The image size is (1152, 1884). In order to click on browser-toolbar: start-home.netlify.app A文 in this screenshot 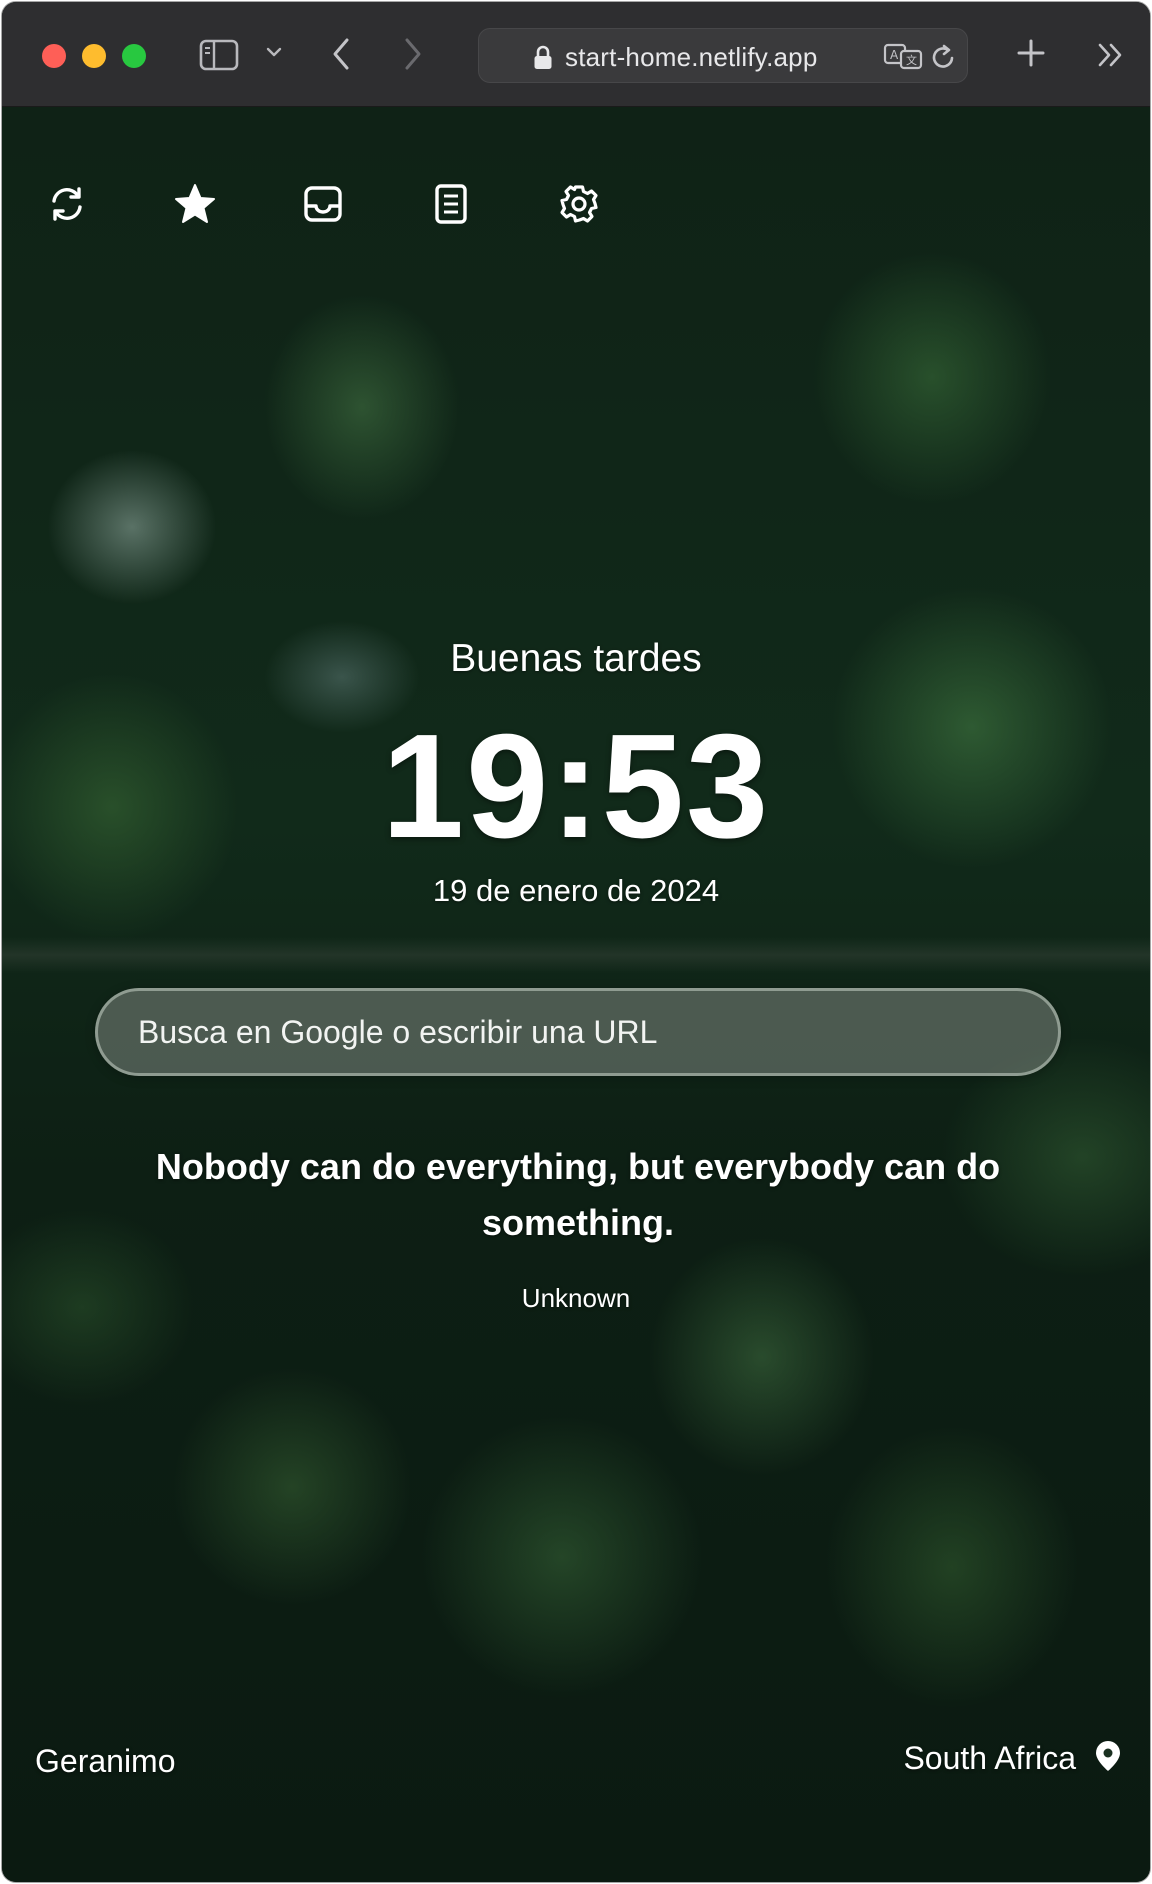, I will do `click(576, 54)`.